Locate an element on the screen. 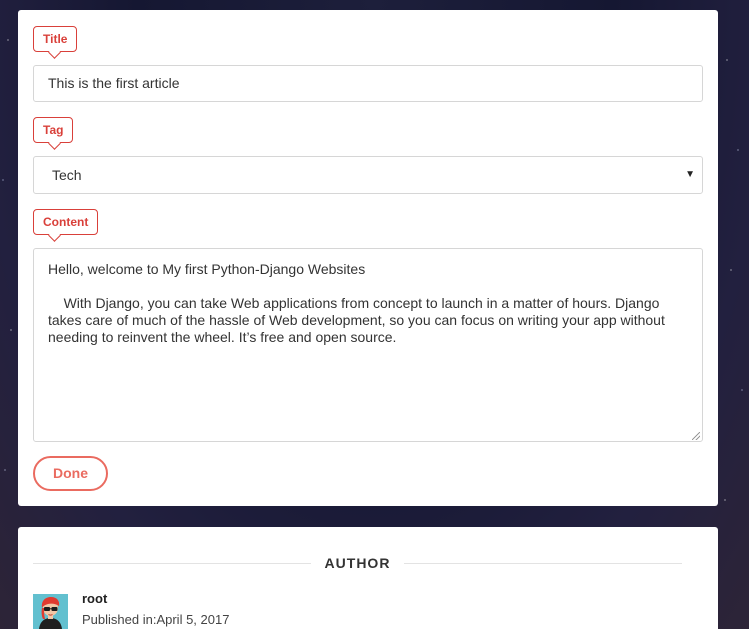  published-label: Published in: is located at coordinates (119, 619).